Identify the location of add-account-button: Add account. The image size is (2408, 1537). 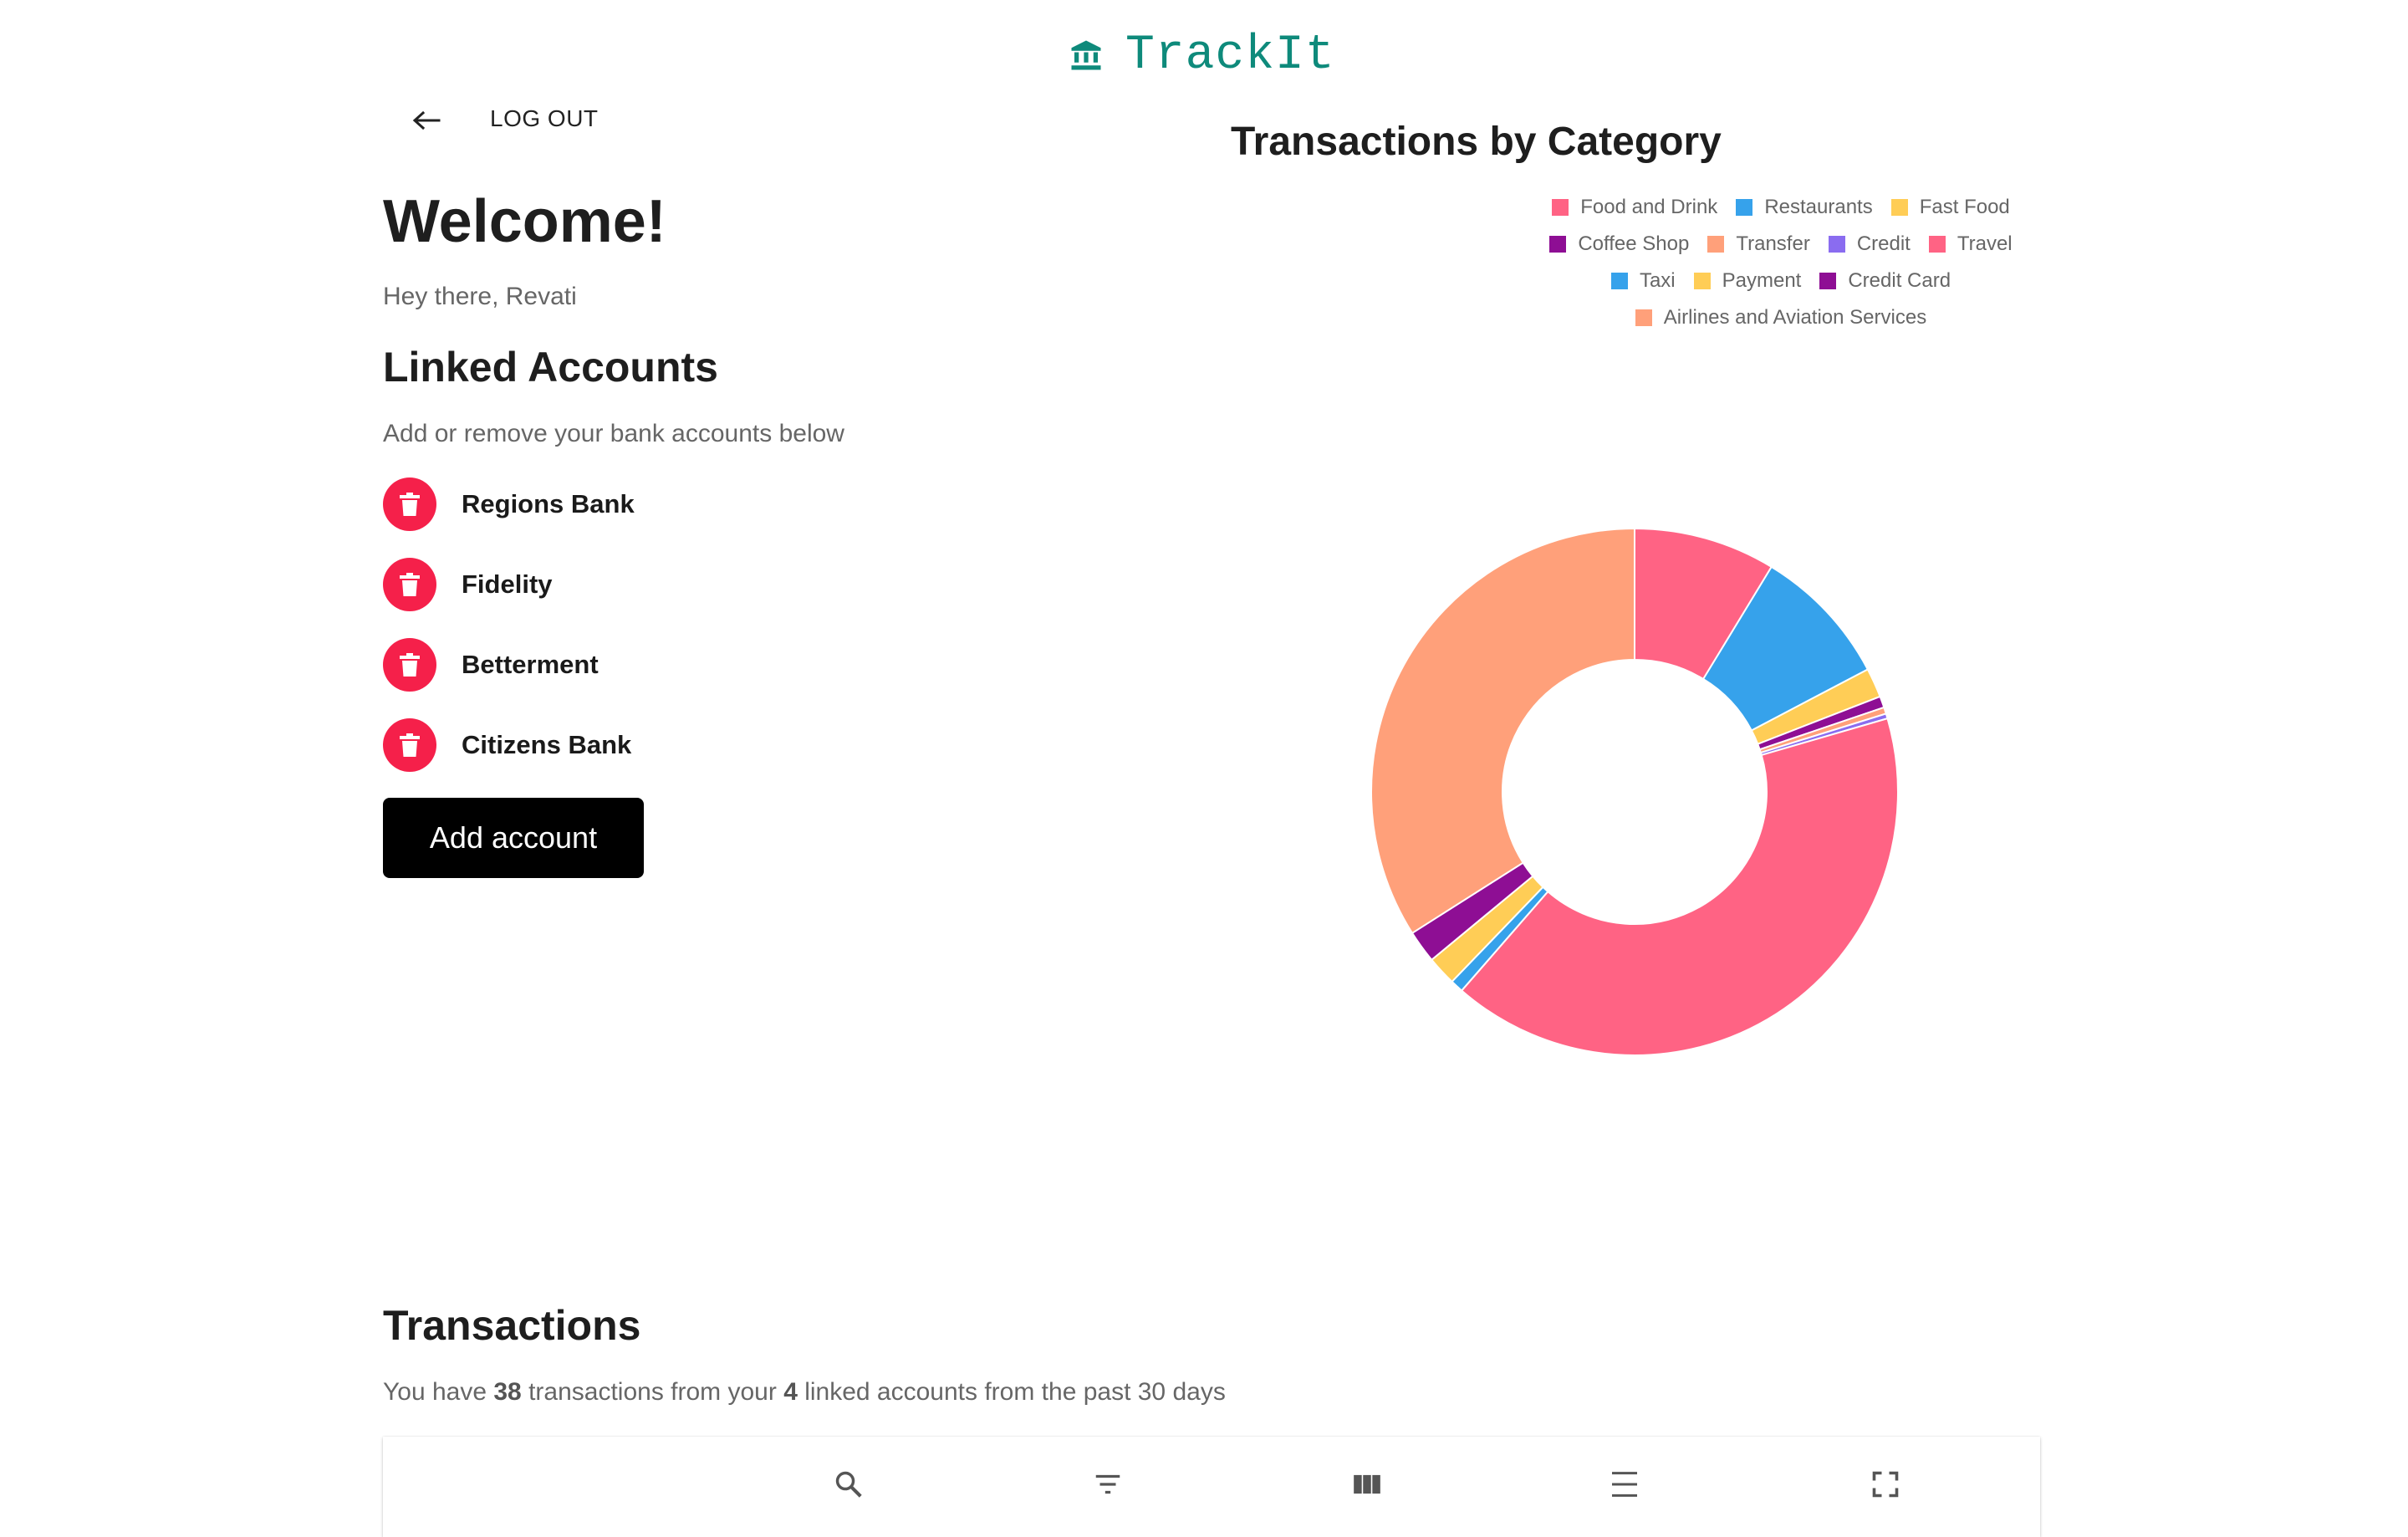
(514, 838).